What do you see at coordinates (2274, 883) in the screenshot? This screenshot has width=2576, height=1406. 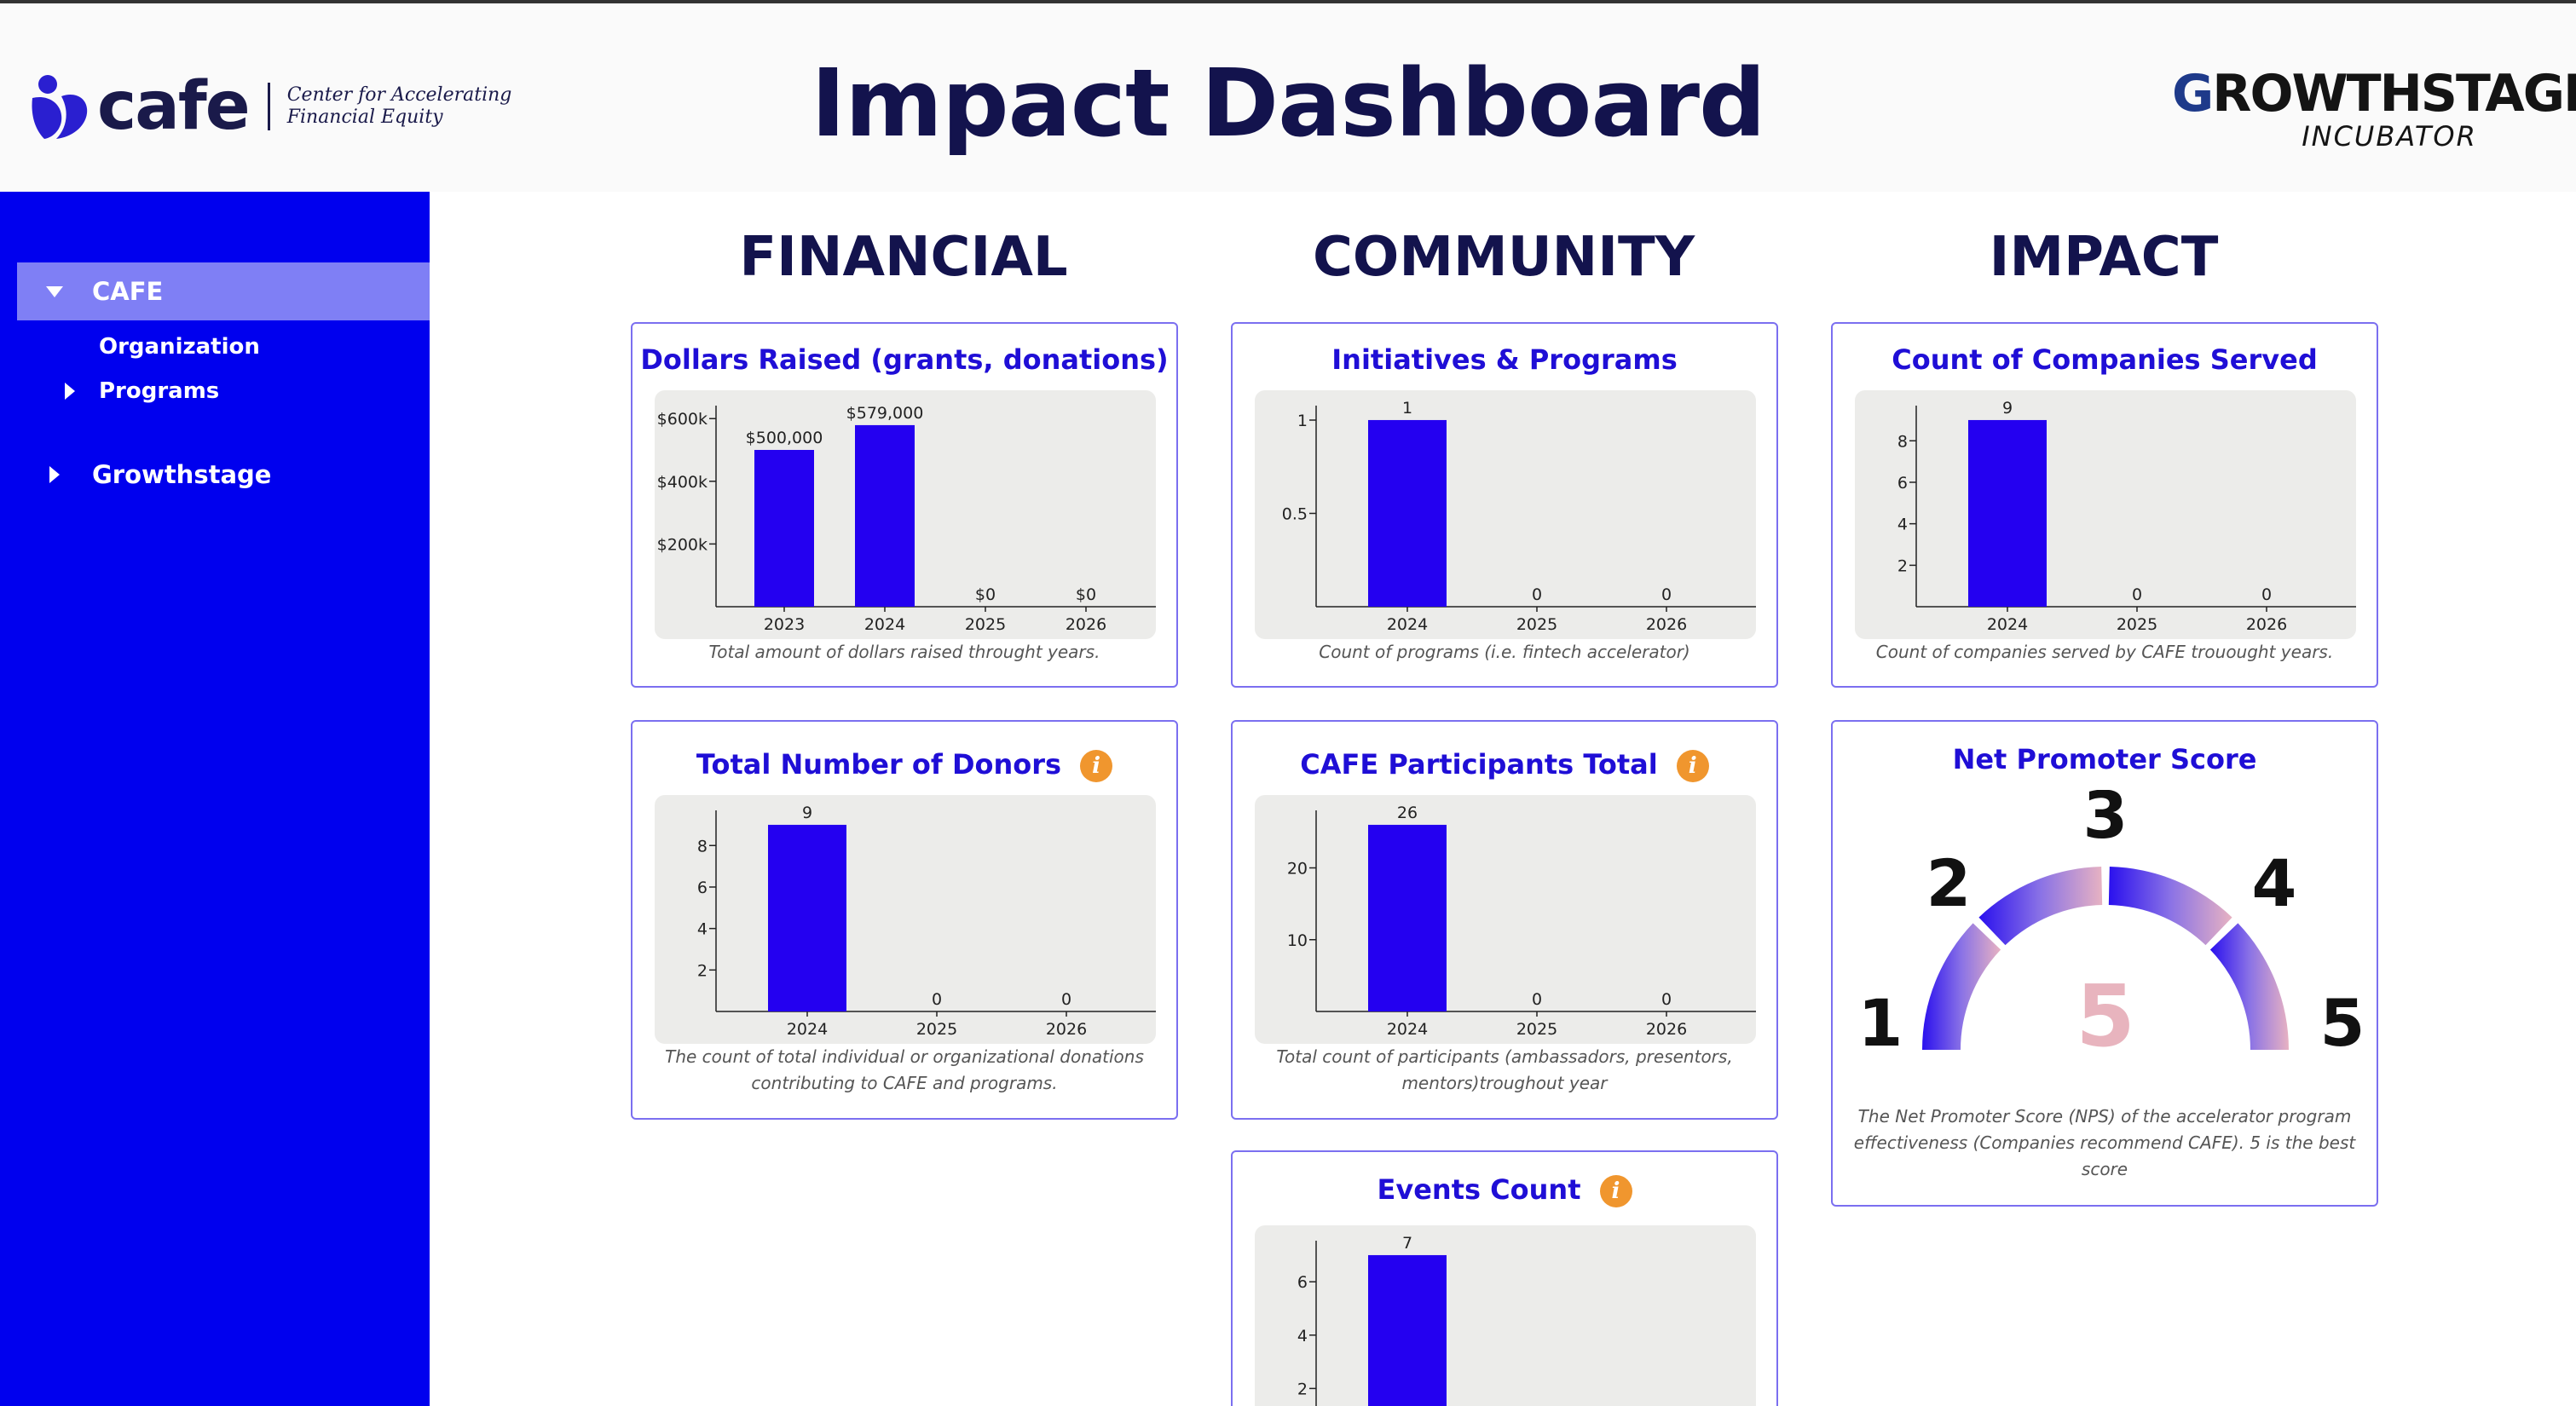 I see `nps-scale-label-4: 4` at bounding box center [2274, 883].